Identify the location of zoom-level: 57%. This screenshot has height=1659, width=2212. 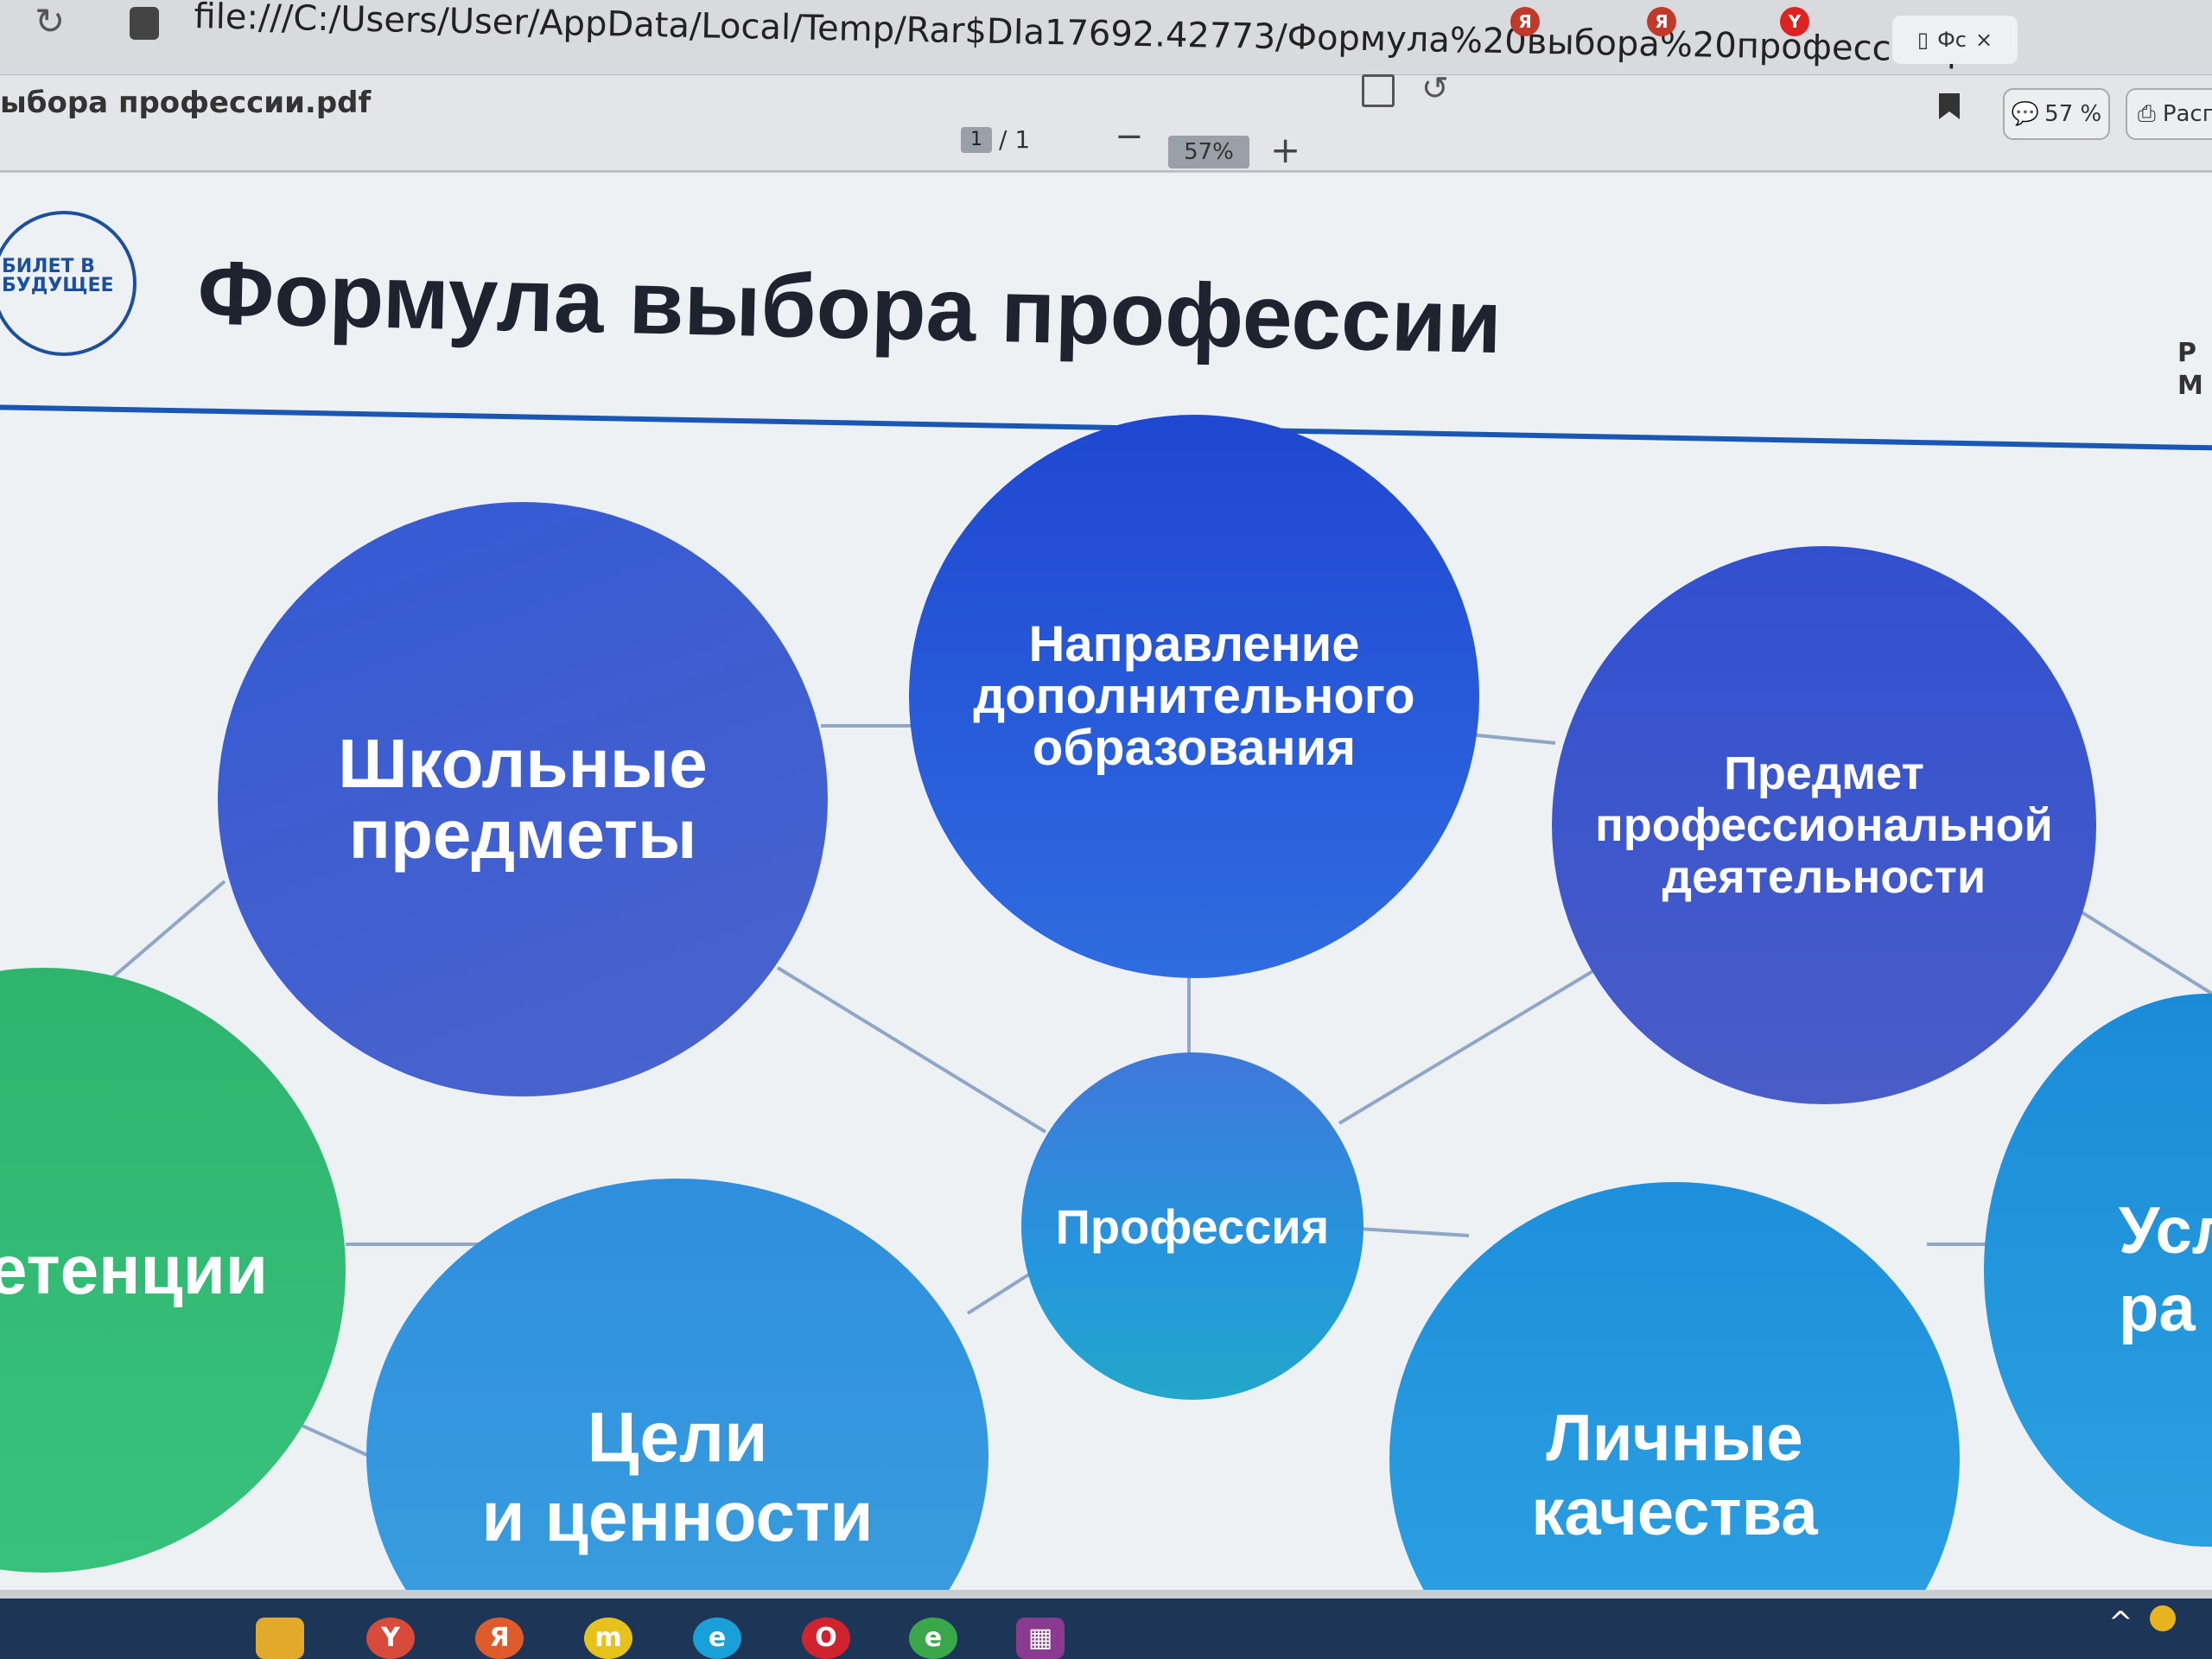
(1208, 152).